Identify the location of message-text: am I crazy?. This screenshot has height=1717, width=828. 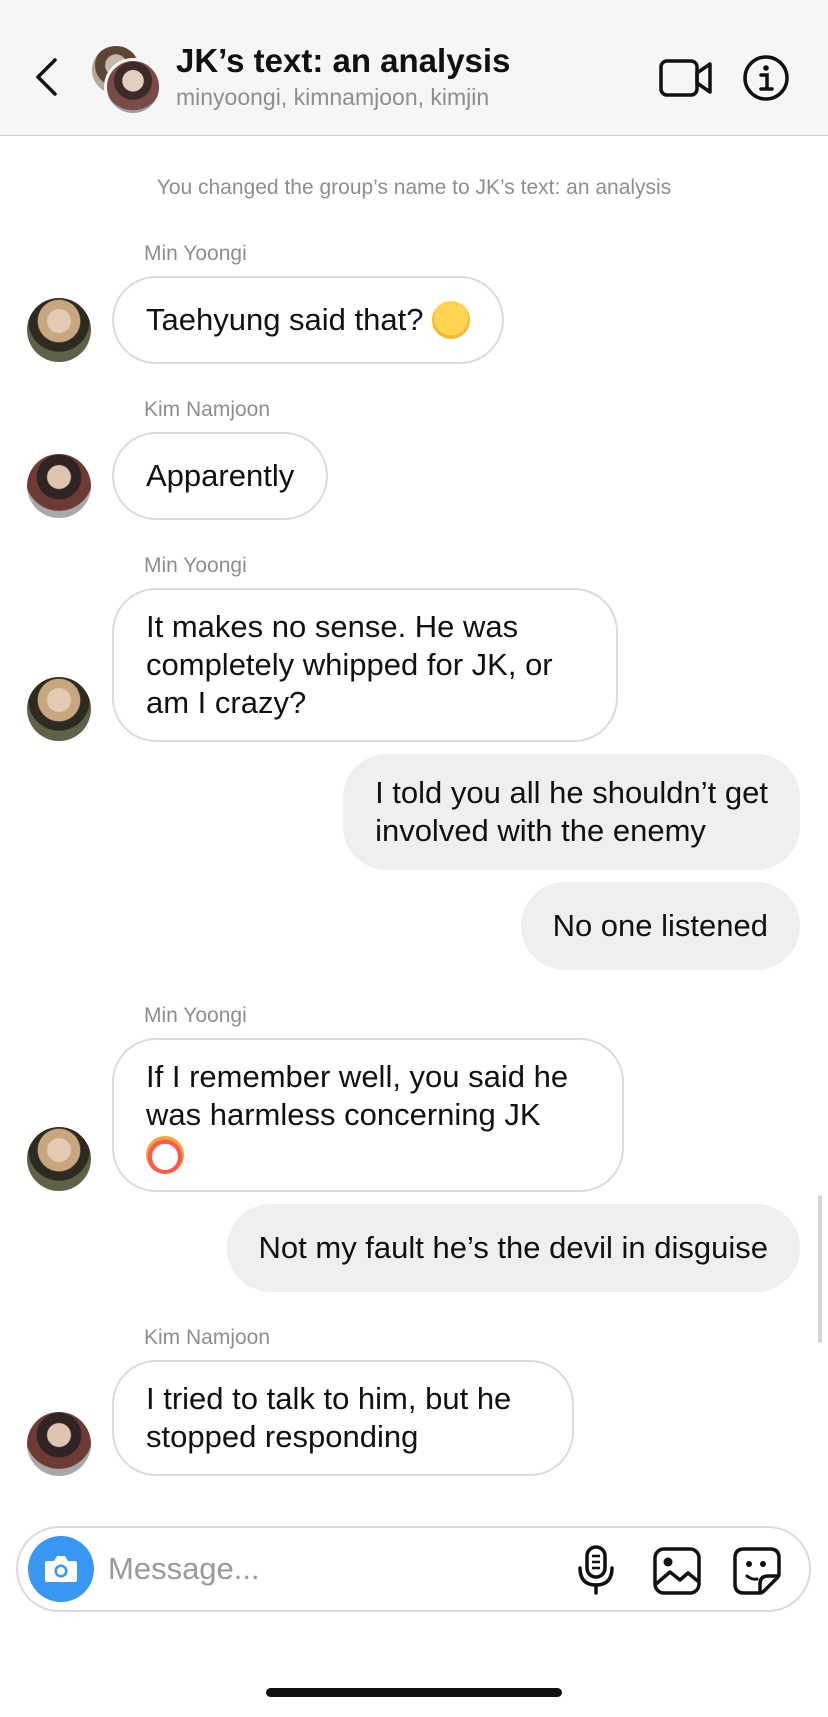
(226, 702).